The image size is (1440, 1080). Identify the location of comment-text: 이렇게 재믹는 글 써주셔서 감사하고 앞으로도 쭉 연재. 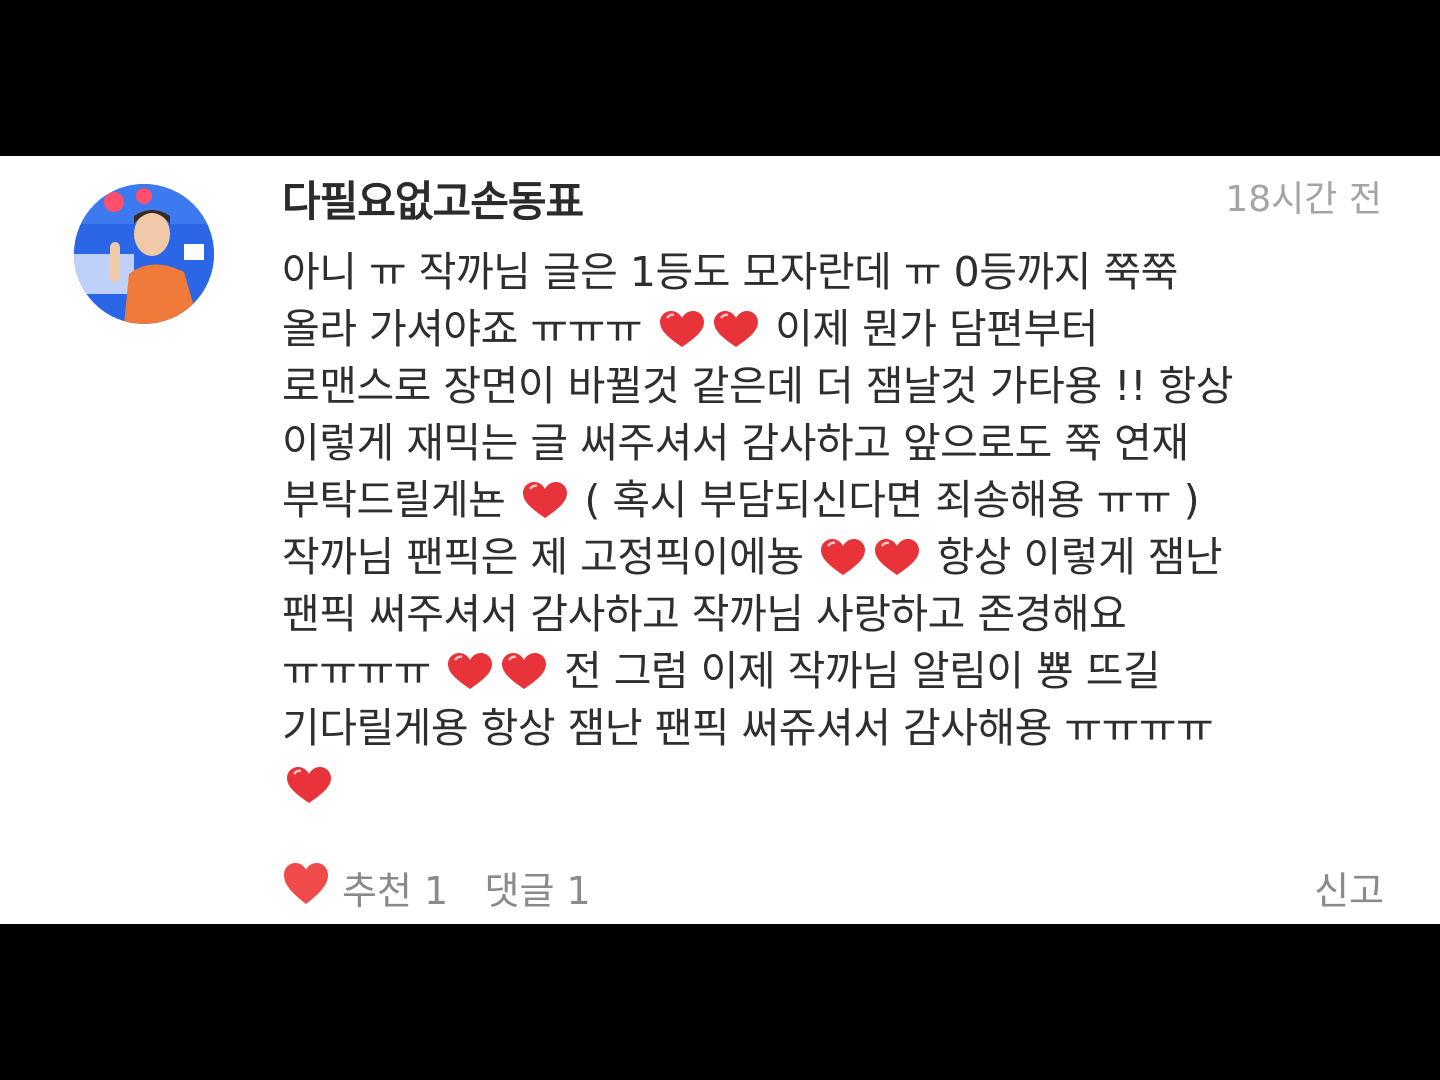
(735, 443).